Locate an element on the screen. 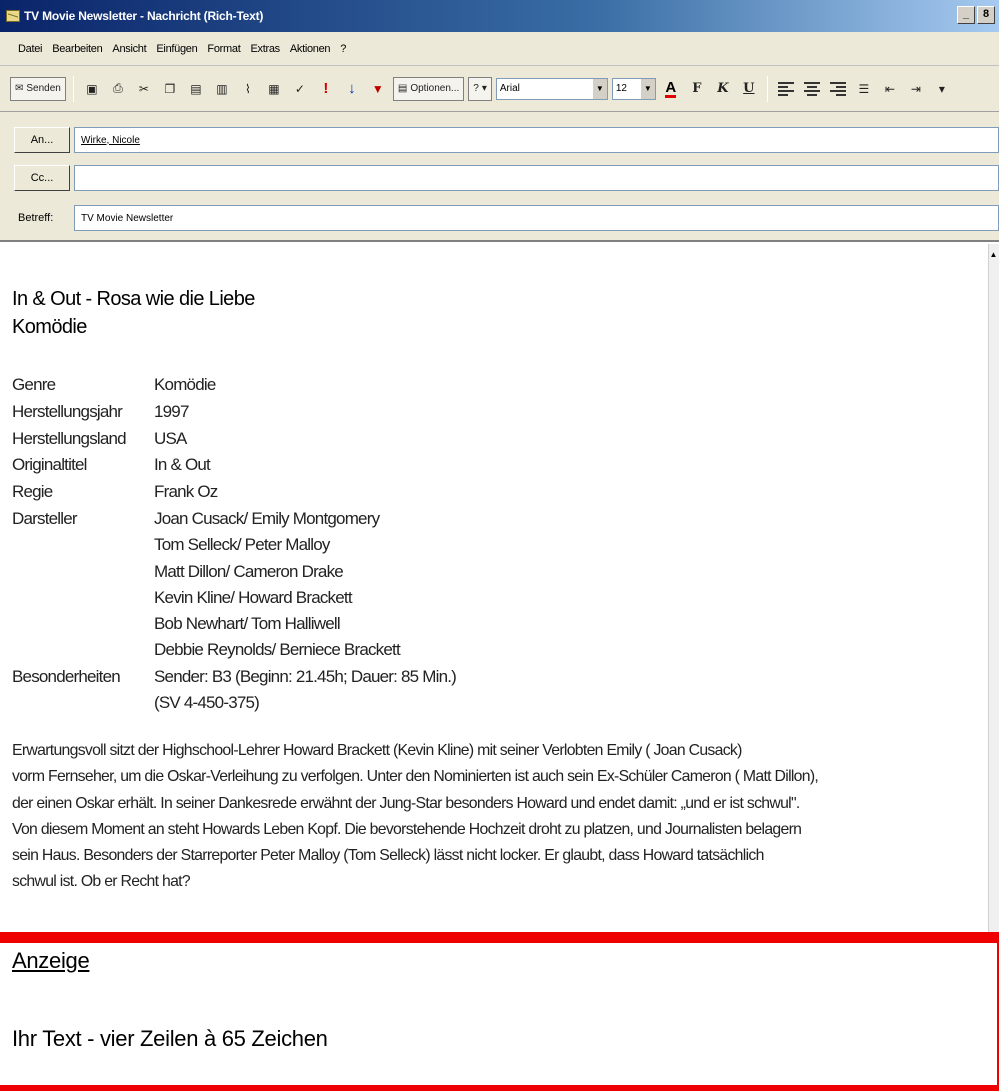 Image resolution: width=999 pixels, height=1091 pixels. cast-member: Joan Cusack/ Emily Montgomery is located at coordinates (267, 518).